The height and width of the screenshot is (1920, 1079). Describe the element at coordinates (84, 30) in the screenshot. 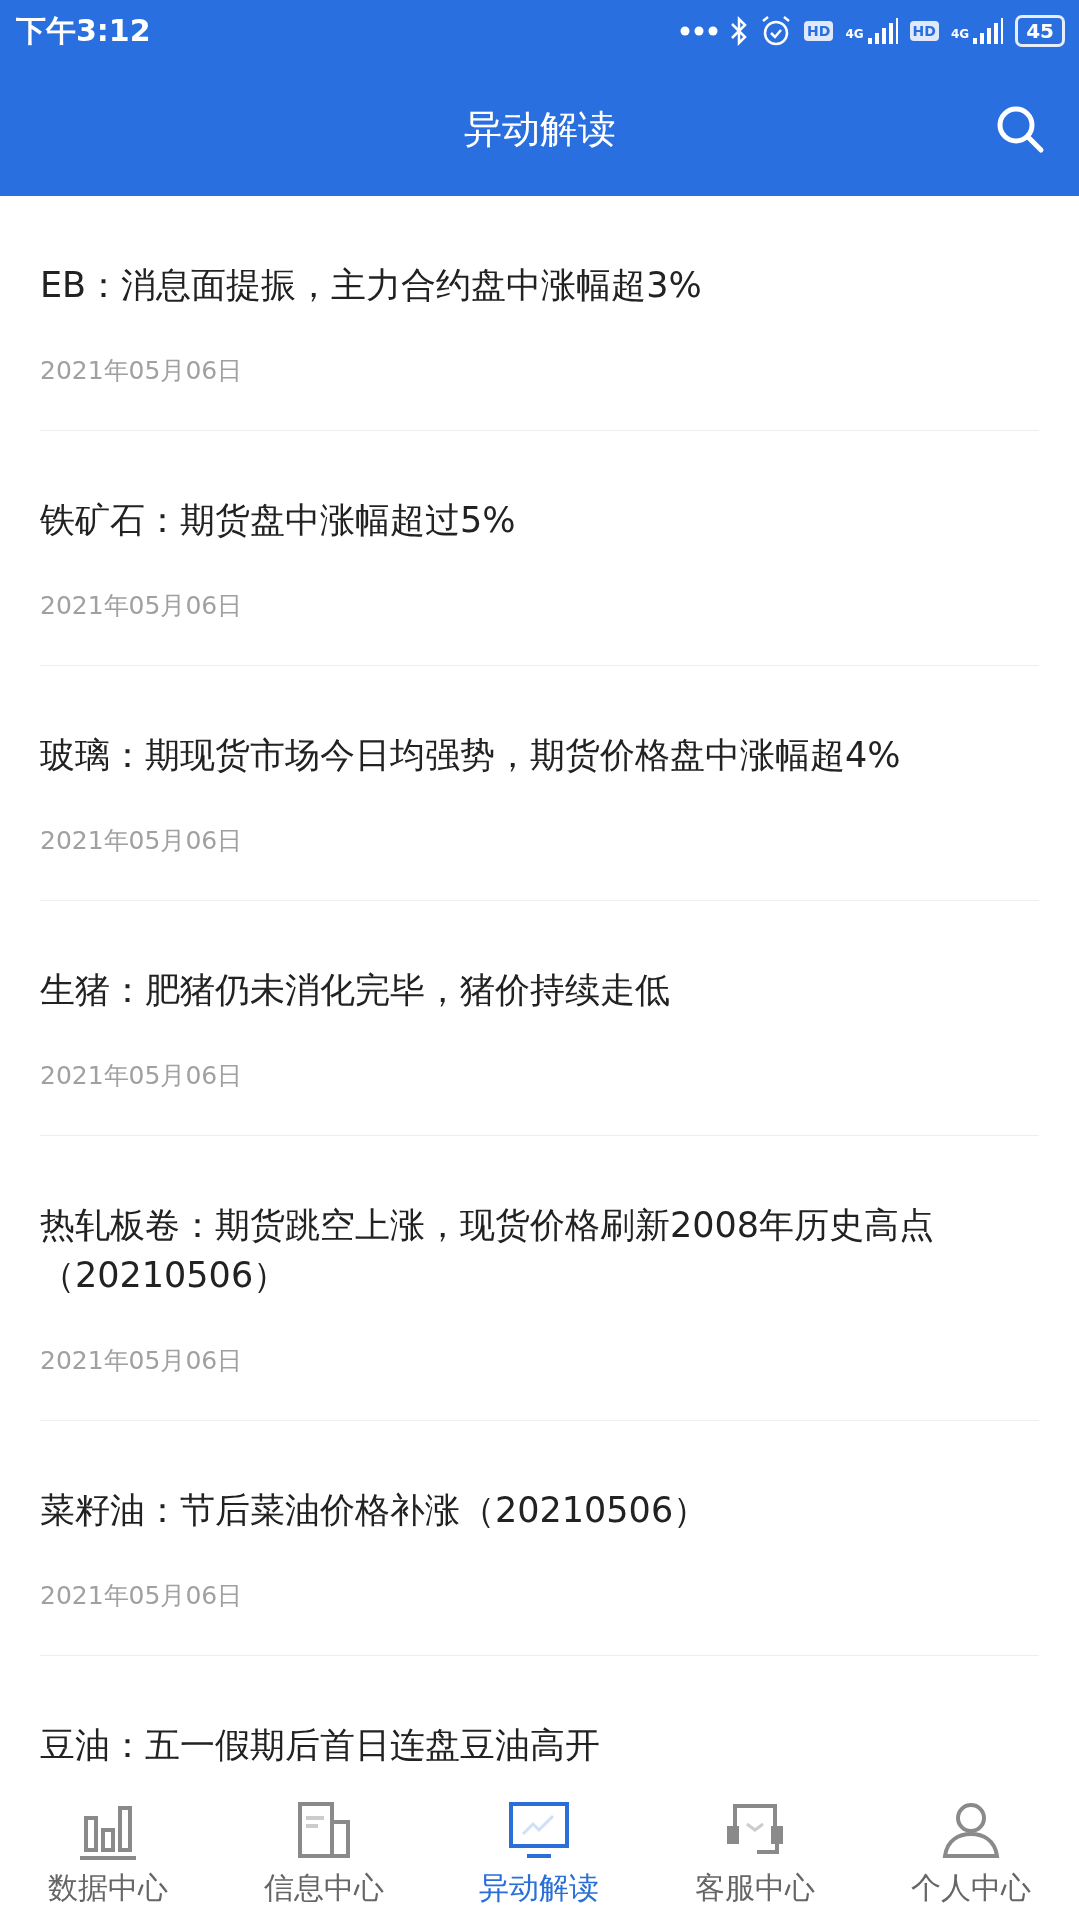

I see `status-time: 下午3:12` at that location.